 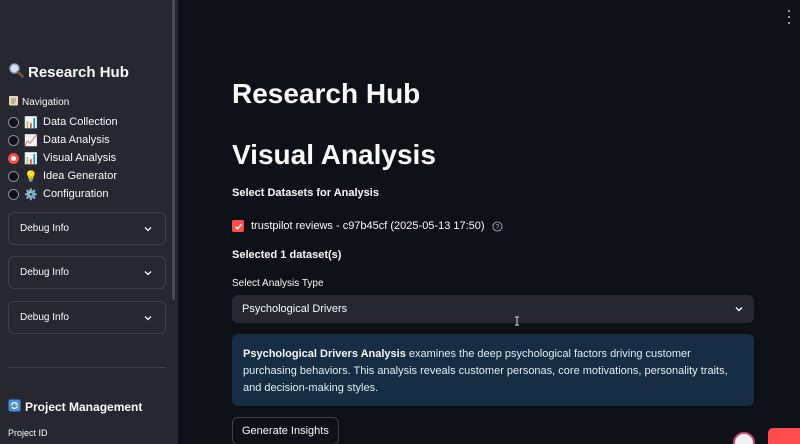 I want to click on main-menu-icon, so click(x=789, y=17).